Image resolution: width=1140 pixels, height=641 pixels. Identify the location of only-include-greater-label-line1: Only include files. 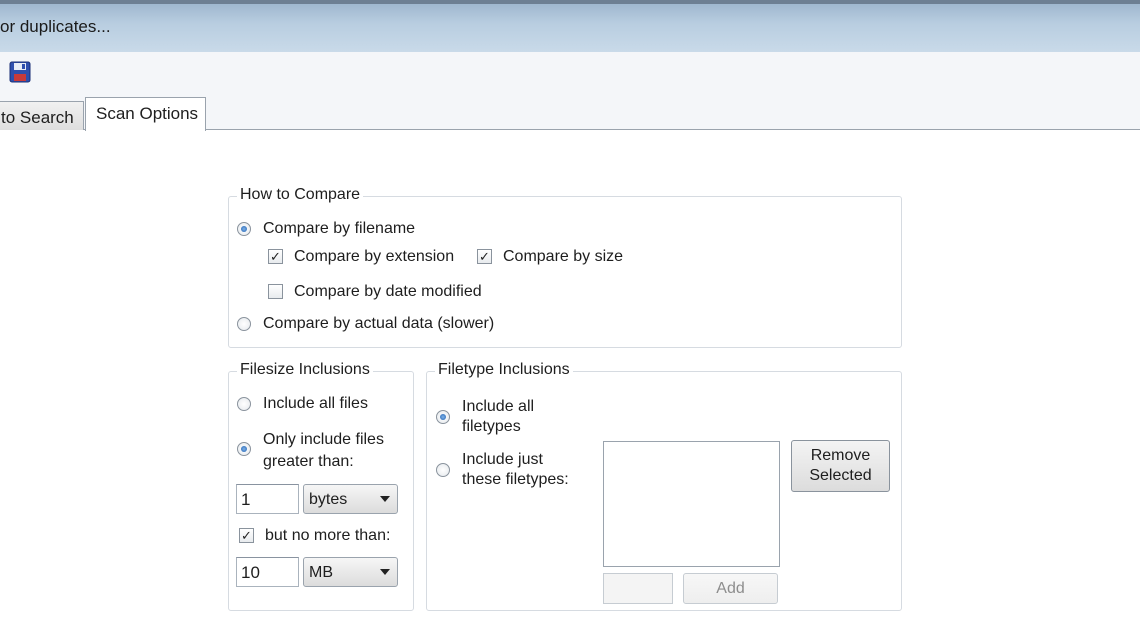
(323, 439).